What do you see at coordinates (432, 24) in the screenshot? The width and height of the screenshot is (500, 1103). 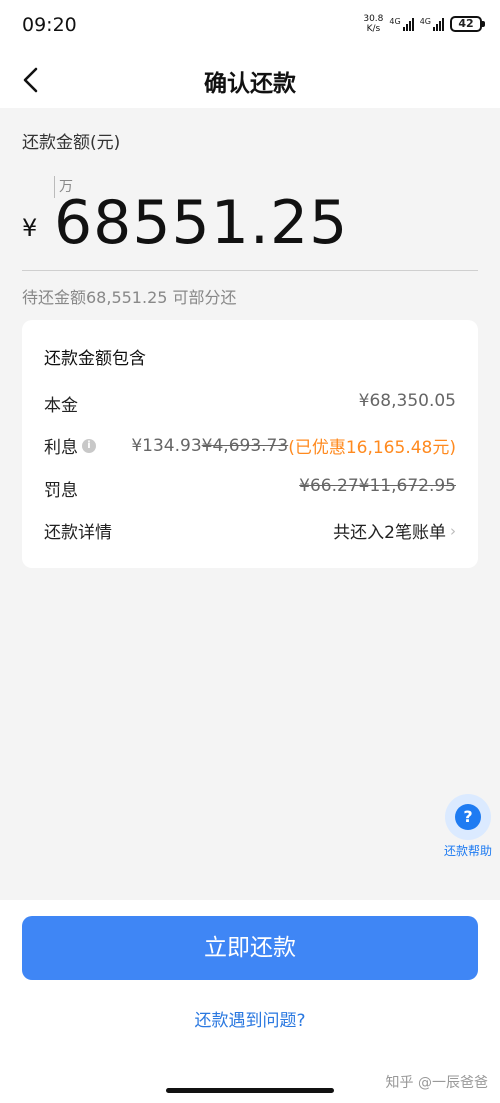 I see `signal-strength-icon-2: 4G` at bounding box center [432, 24].